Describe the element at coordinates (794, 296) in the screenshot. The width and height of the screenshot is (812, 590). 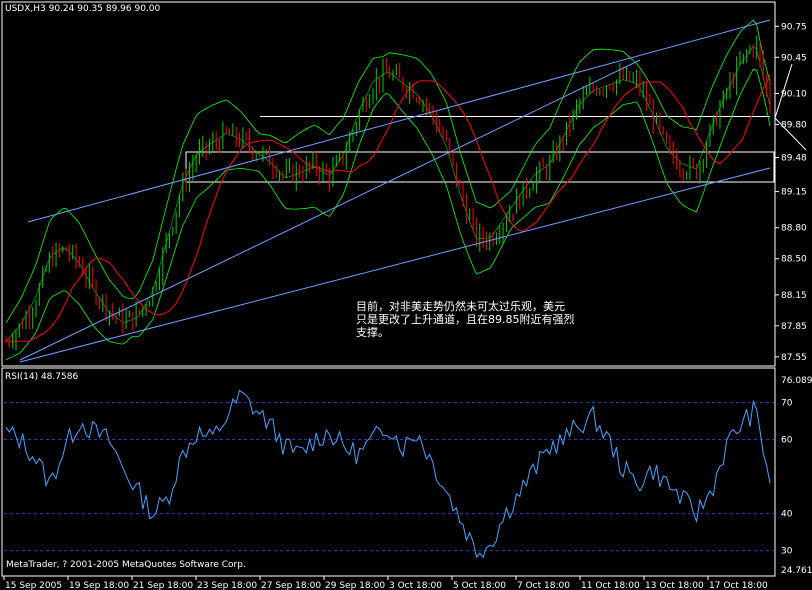
I see `price-tick-label: 88.15` at that location.